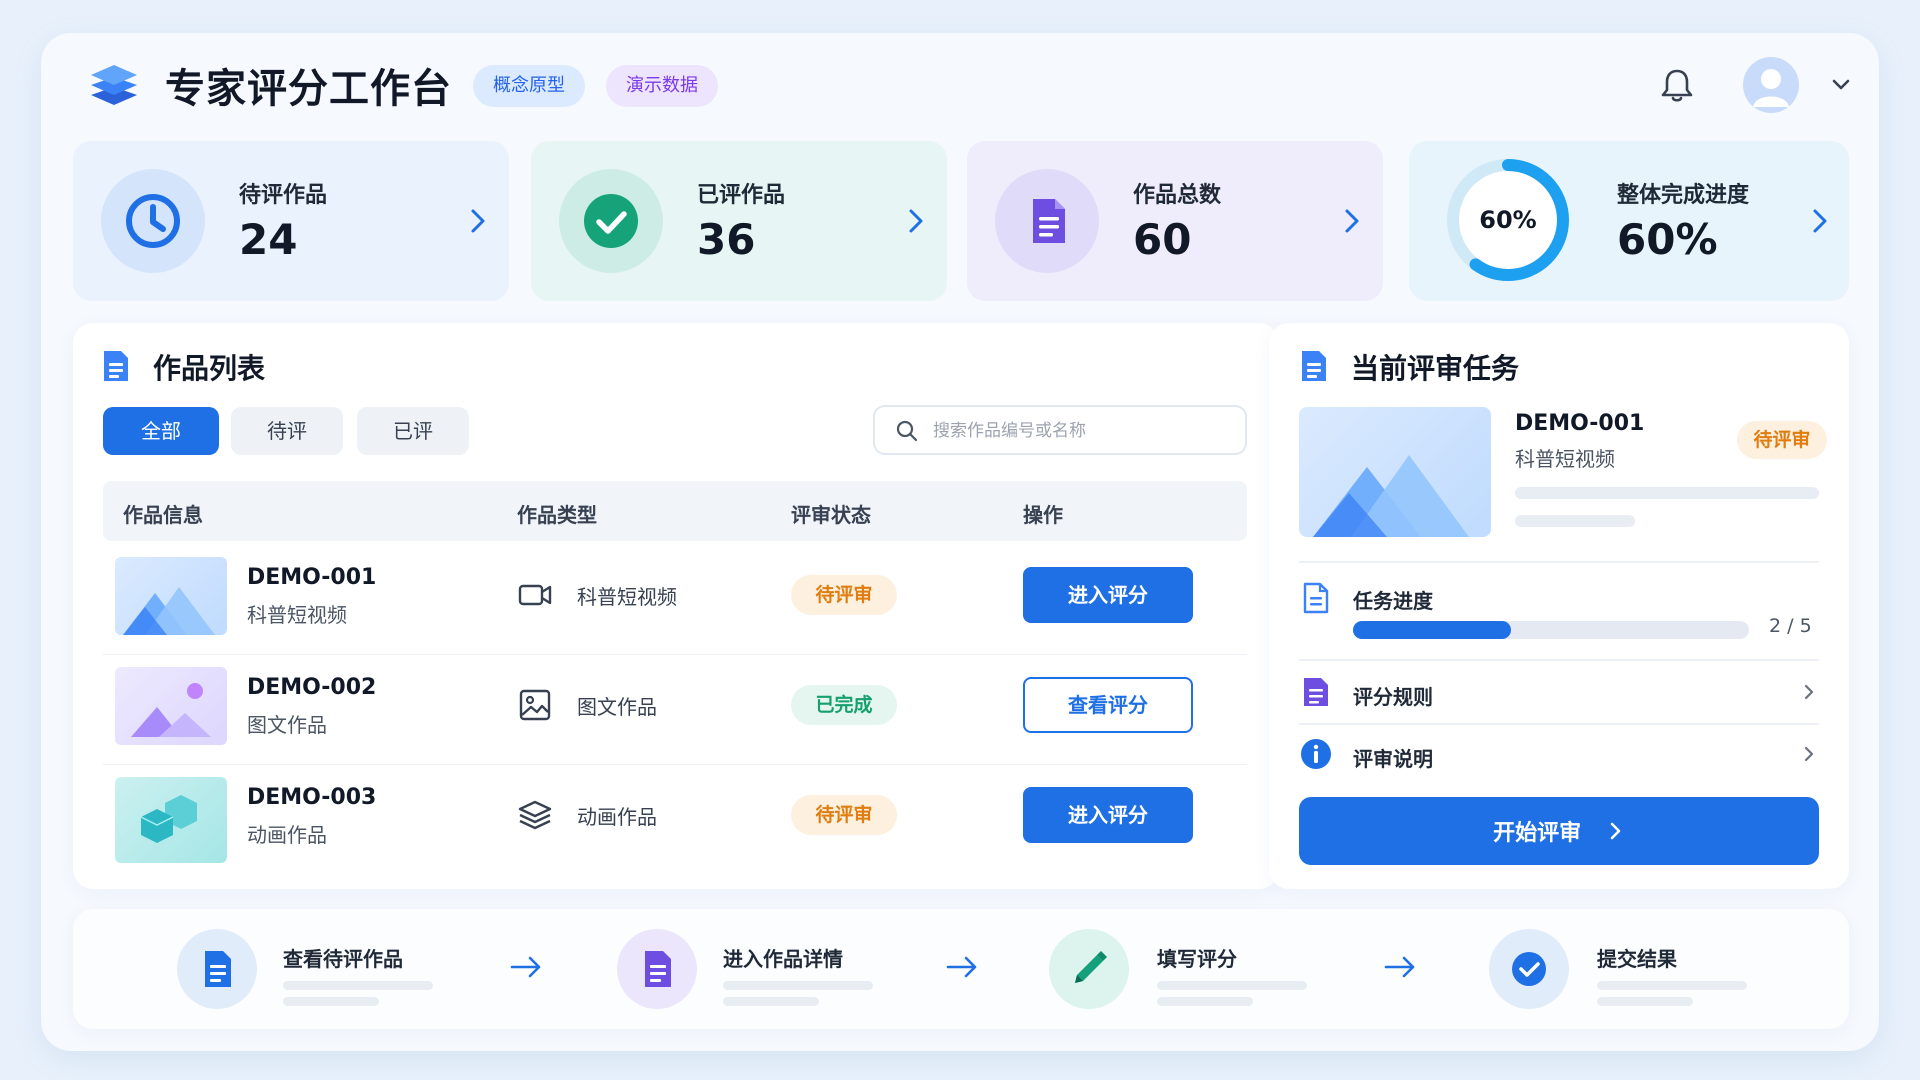 This screenshot has height=1080, width=1920. What do you see at coordinates (627, 597) in the screenshot?
I see `work-type: 科普短视频` at bounding box center [627, 597].